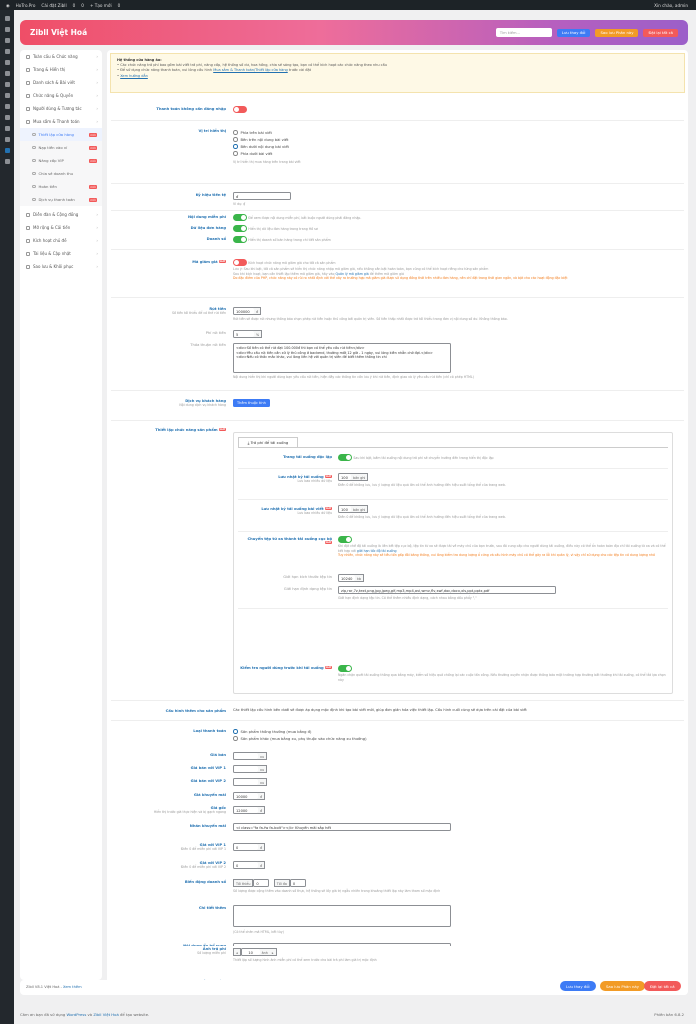 This screenshot has width=696, height=1024. What do you see at coordinates (342, 916) in the screenshot?
I see `detail-textarea` at bounding box center [342, 916].